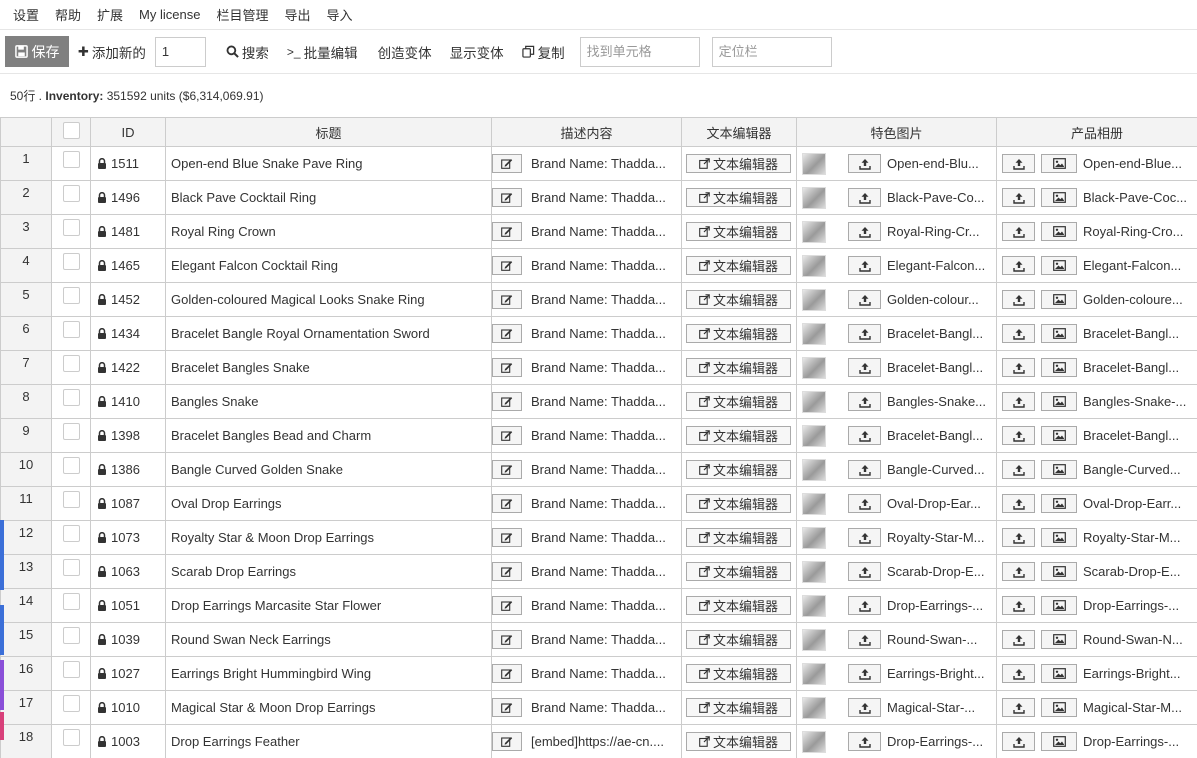 This screenshot has width=1197, height=758. I want to click on id-cell: 1481, so click(128, 231).